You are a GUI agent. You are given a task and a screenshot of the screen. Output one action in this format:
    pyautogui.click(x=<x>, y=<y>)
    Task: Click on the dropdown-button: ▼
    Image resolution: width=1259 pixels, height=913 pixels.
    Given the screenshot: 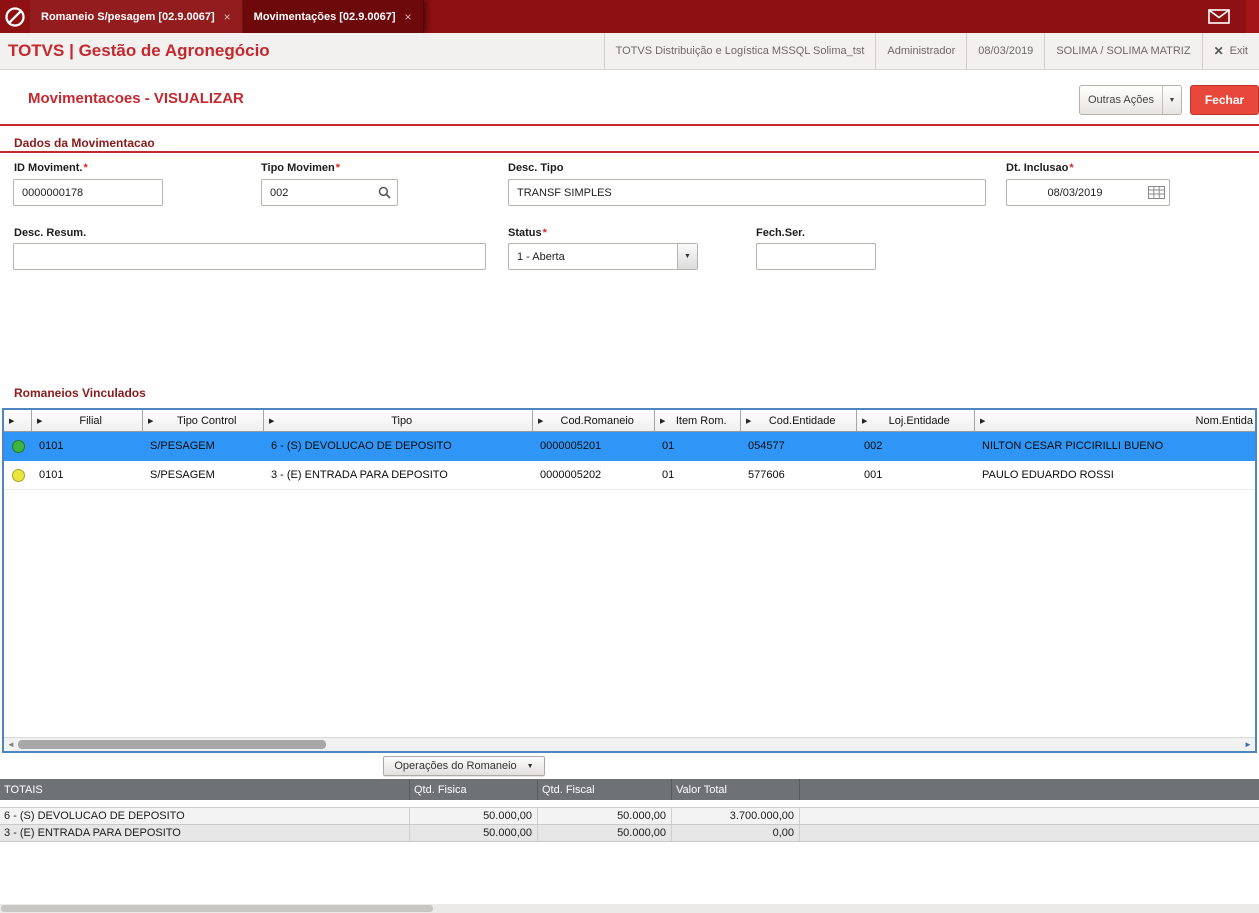 What is the action you would take?
    pyautogui.click(x=687, y=256)
    